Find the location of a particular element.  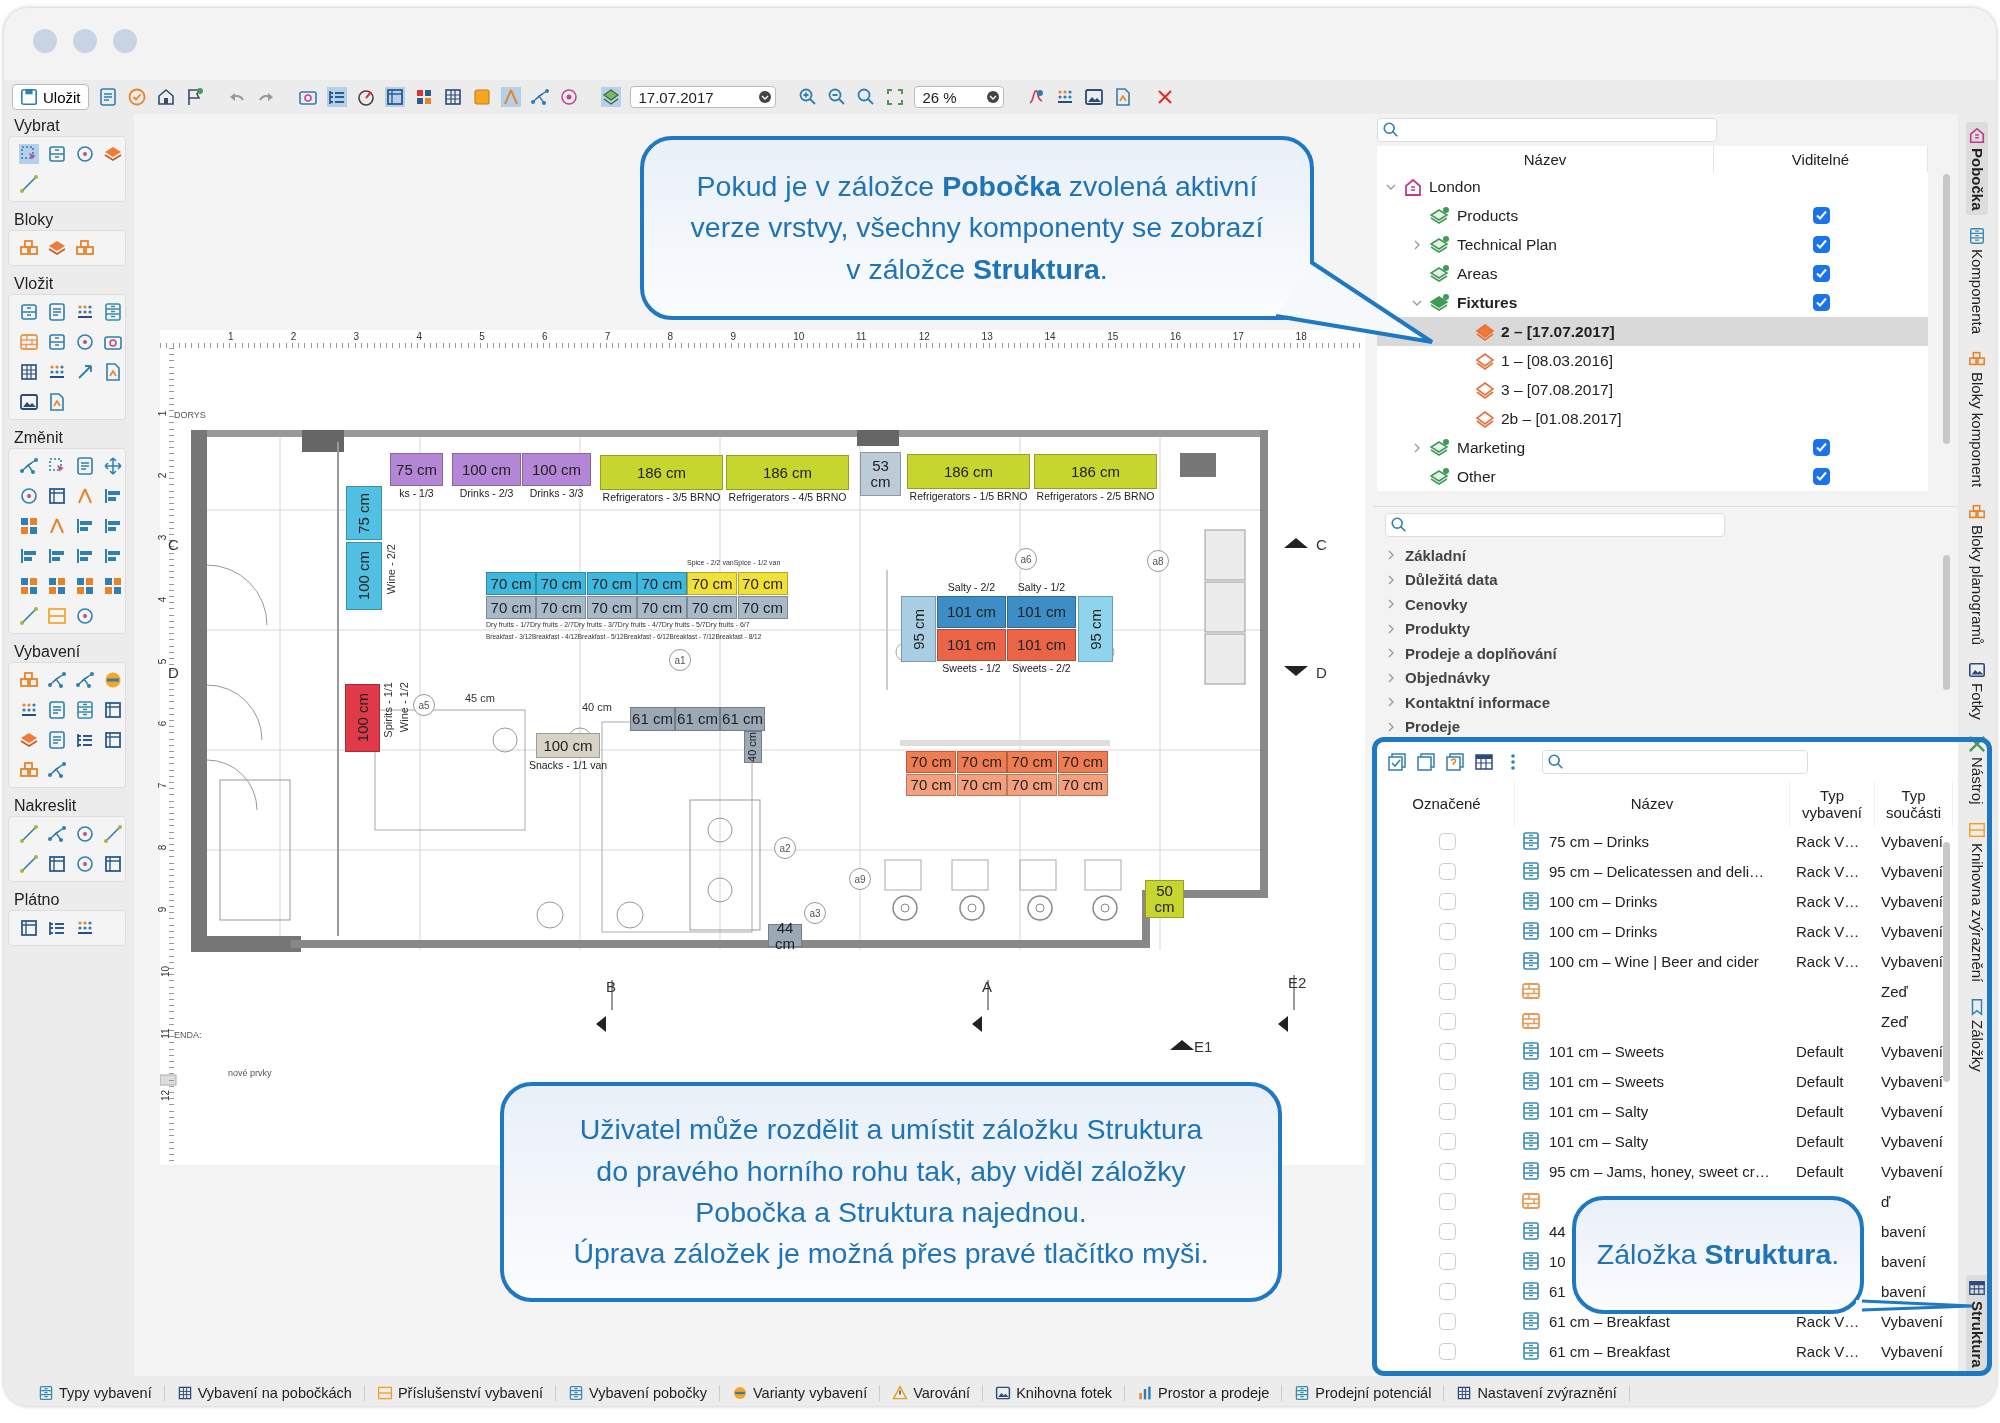

tree-row: 2 – [17.07.2017] is located at coordinates (1652, 331).